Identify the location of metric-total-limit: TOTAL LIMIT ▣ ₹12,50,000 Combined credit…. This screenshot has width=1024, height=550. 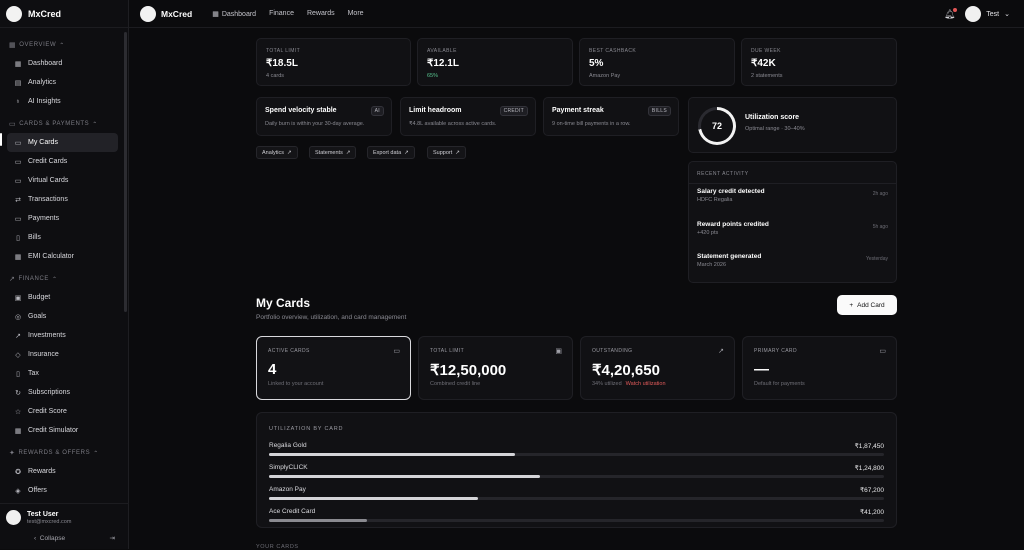
(495, 368).